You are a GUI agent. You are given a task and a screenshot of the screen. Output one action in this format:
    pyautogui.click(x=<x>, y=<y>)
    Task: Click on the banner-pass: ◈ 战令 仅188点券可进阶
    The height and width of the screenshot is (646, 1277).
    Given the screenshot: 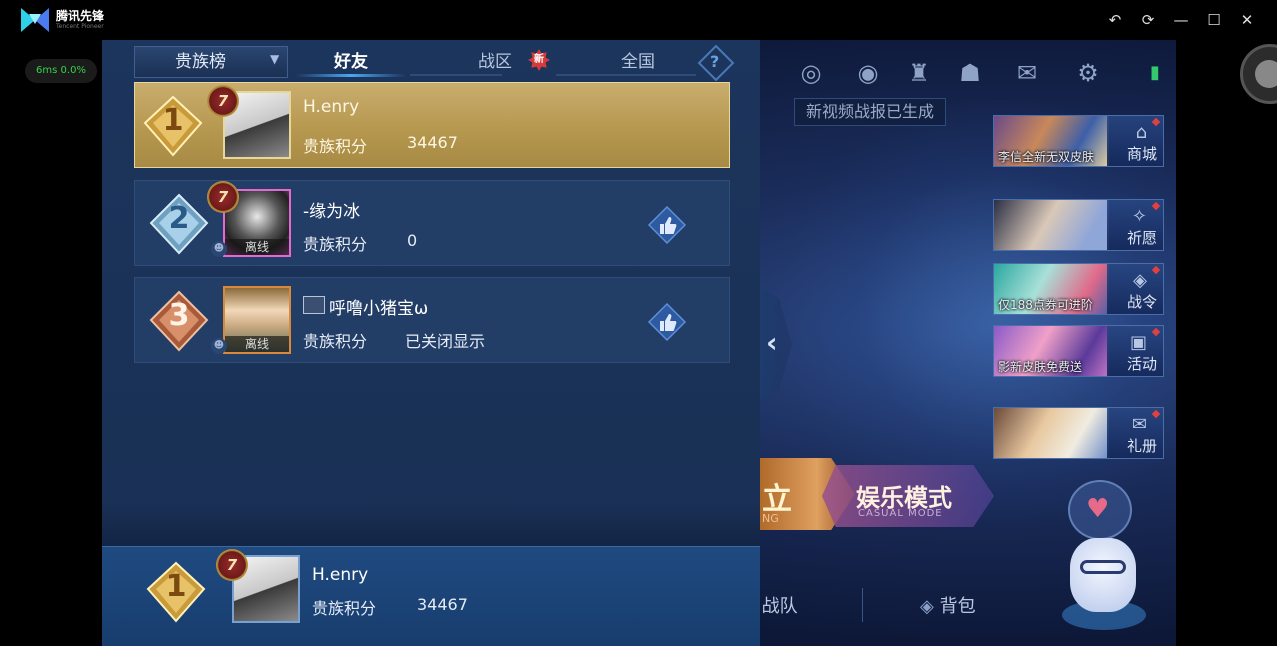 What is the action you would take?
    pyautogui.click(x=1078, y=289)
    